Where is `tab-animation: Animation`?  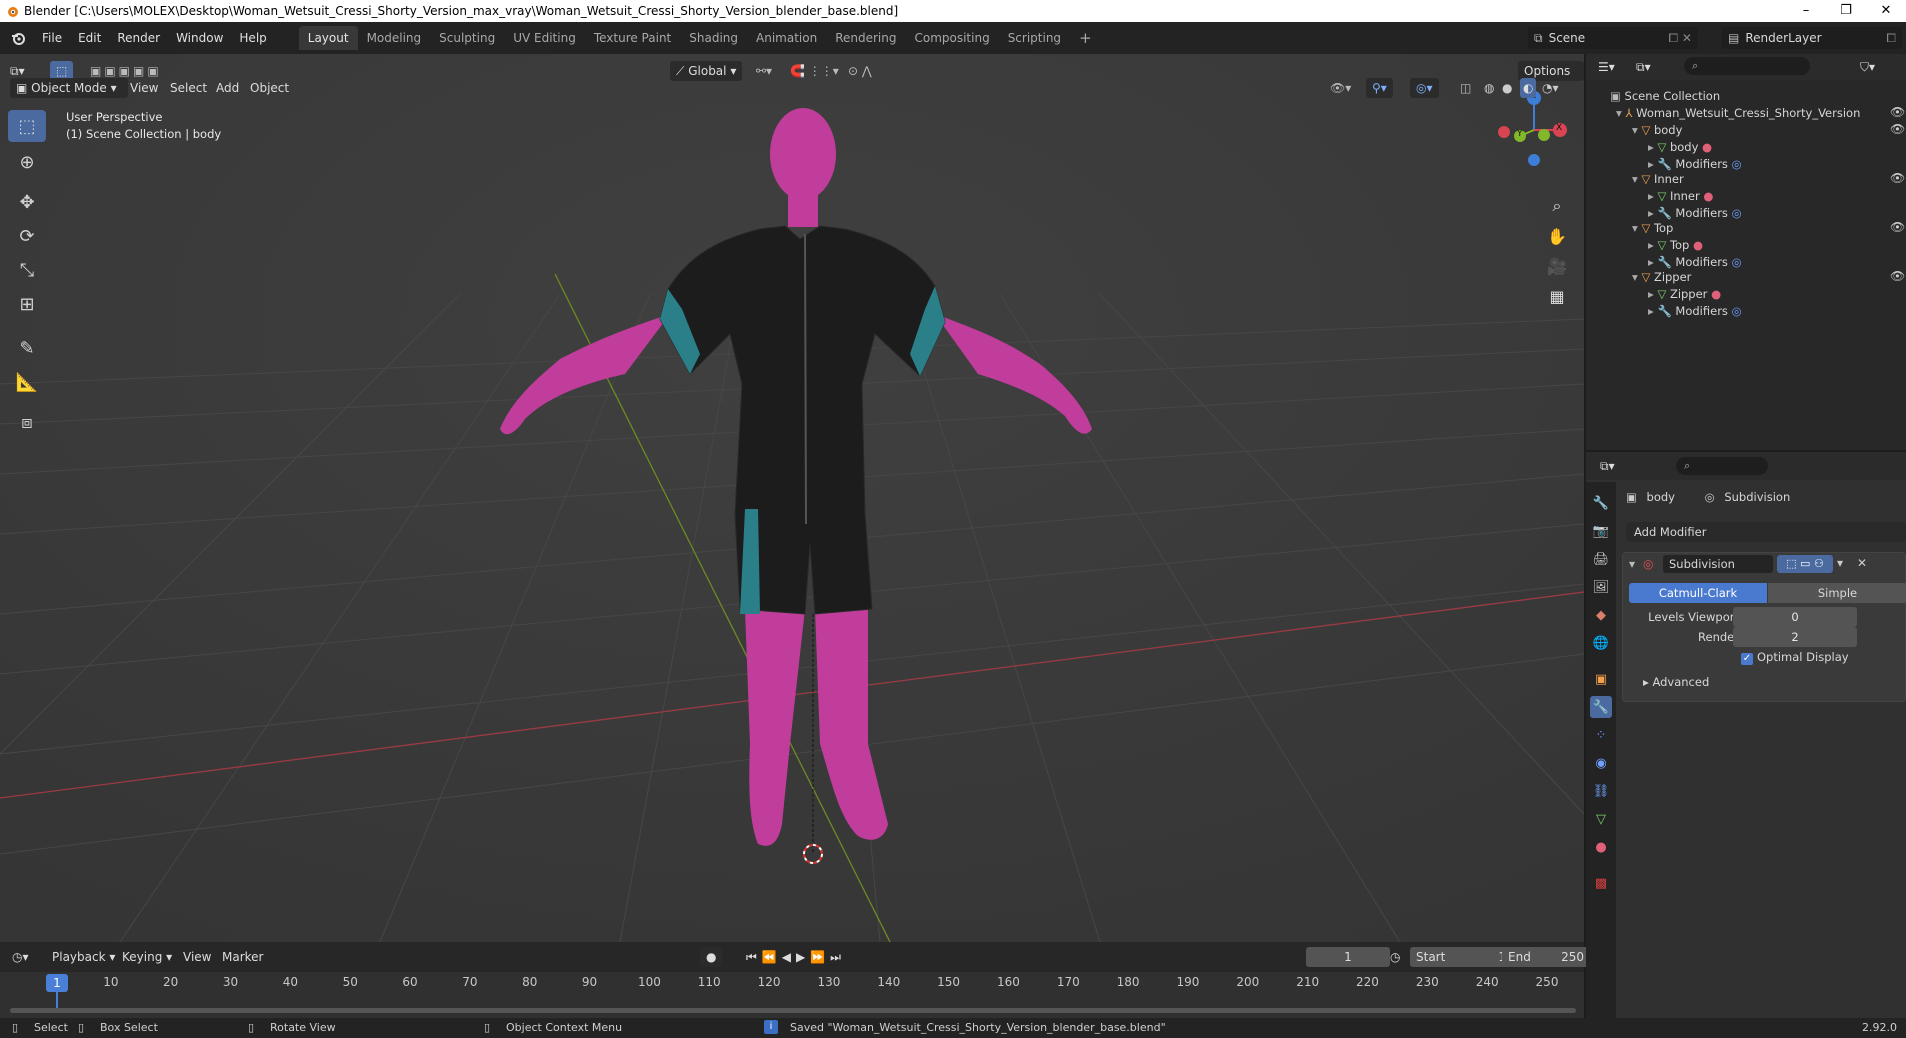
tab-animation: Animation is located at coordinates (786, 38).